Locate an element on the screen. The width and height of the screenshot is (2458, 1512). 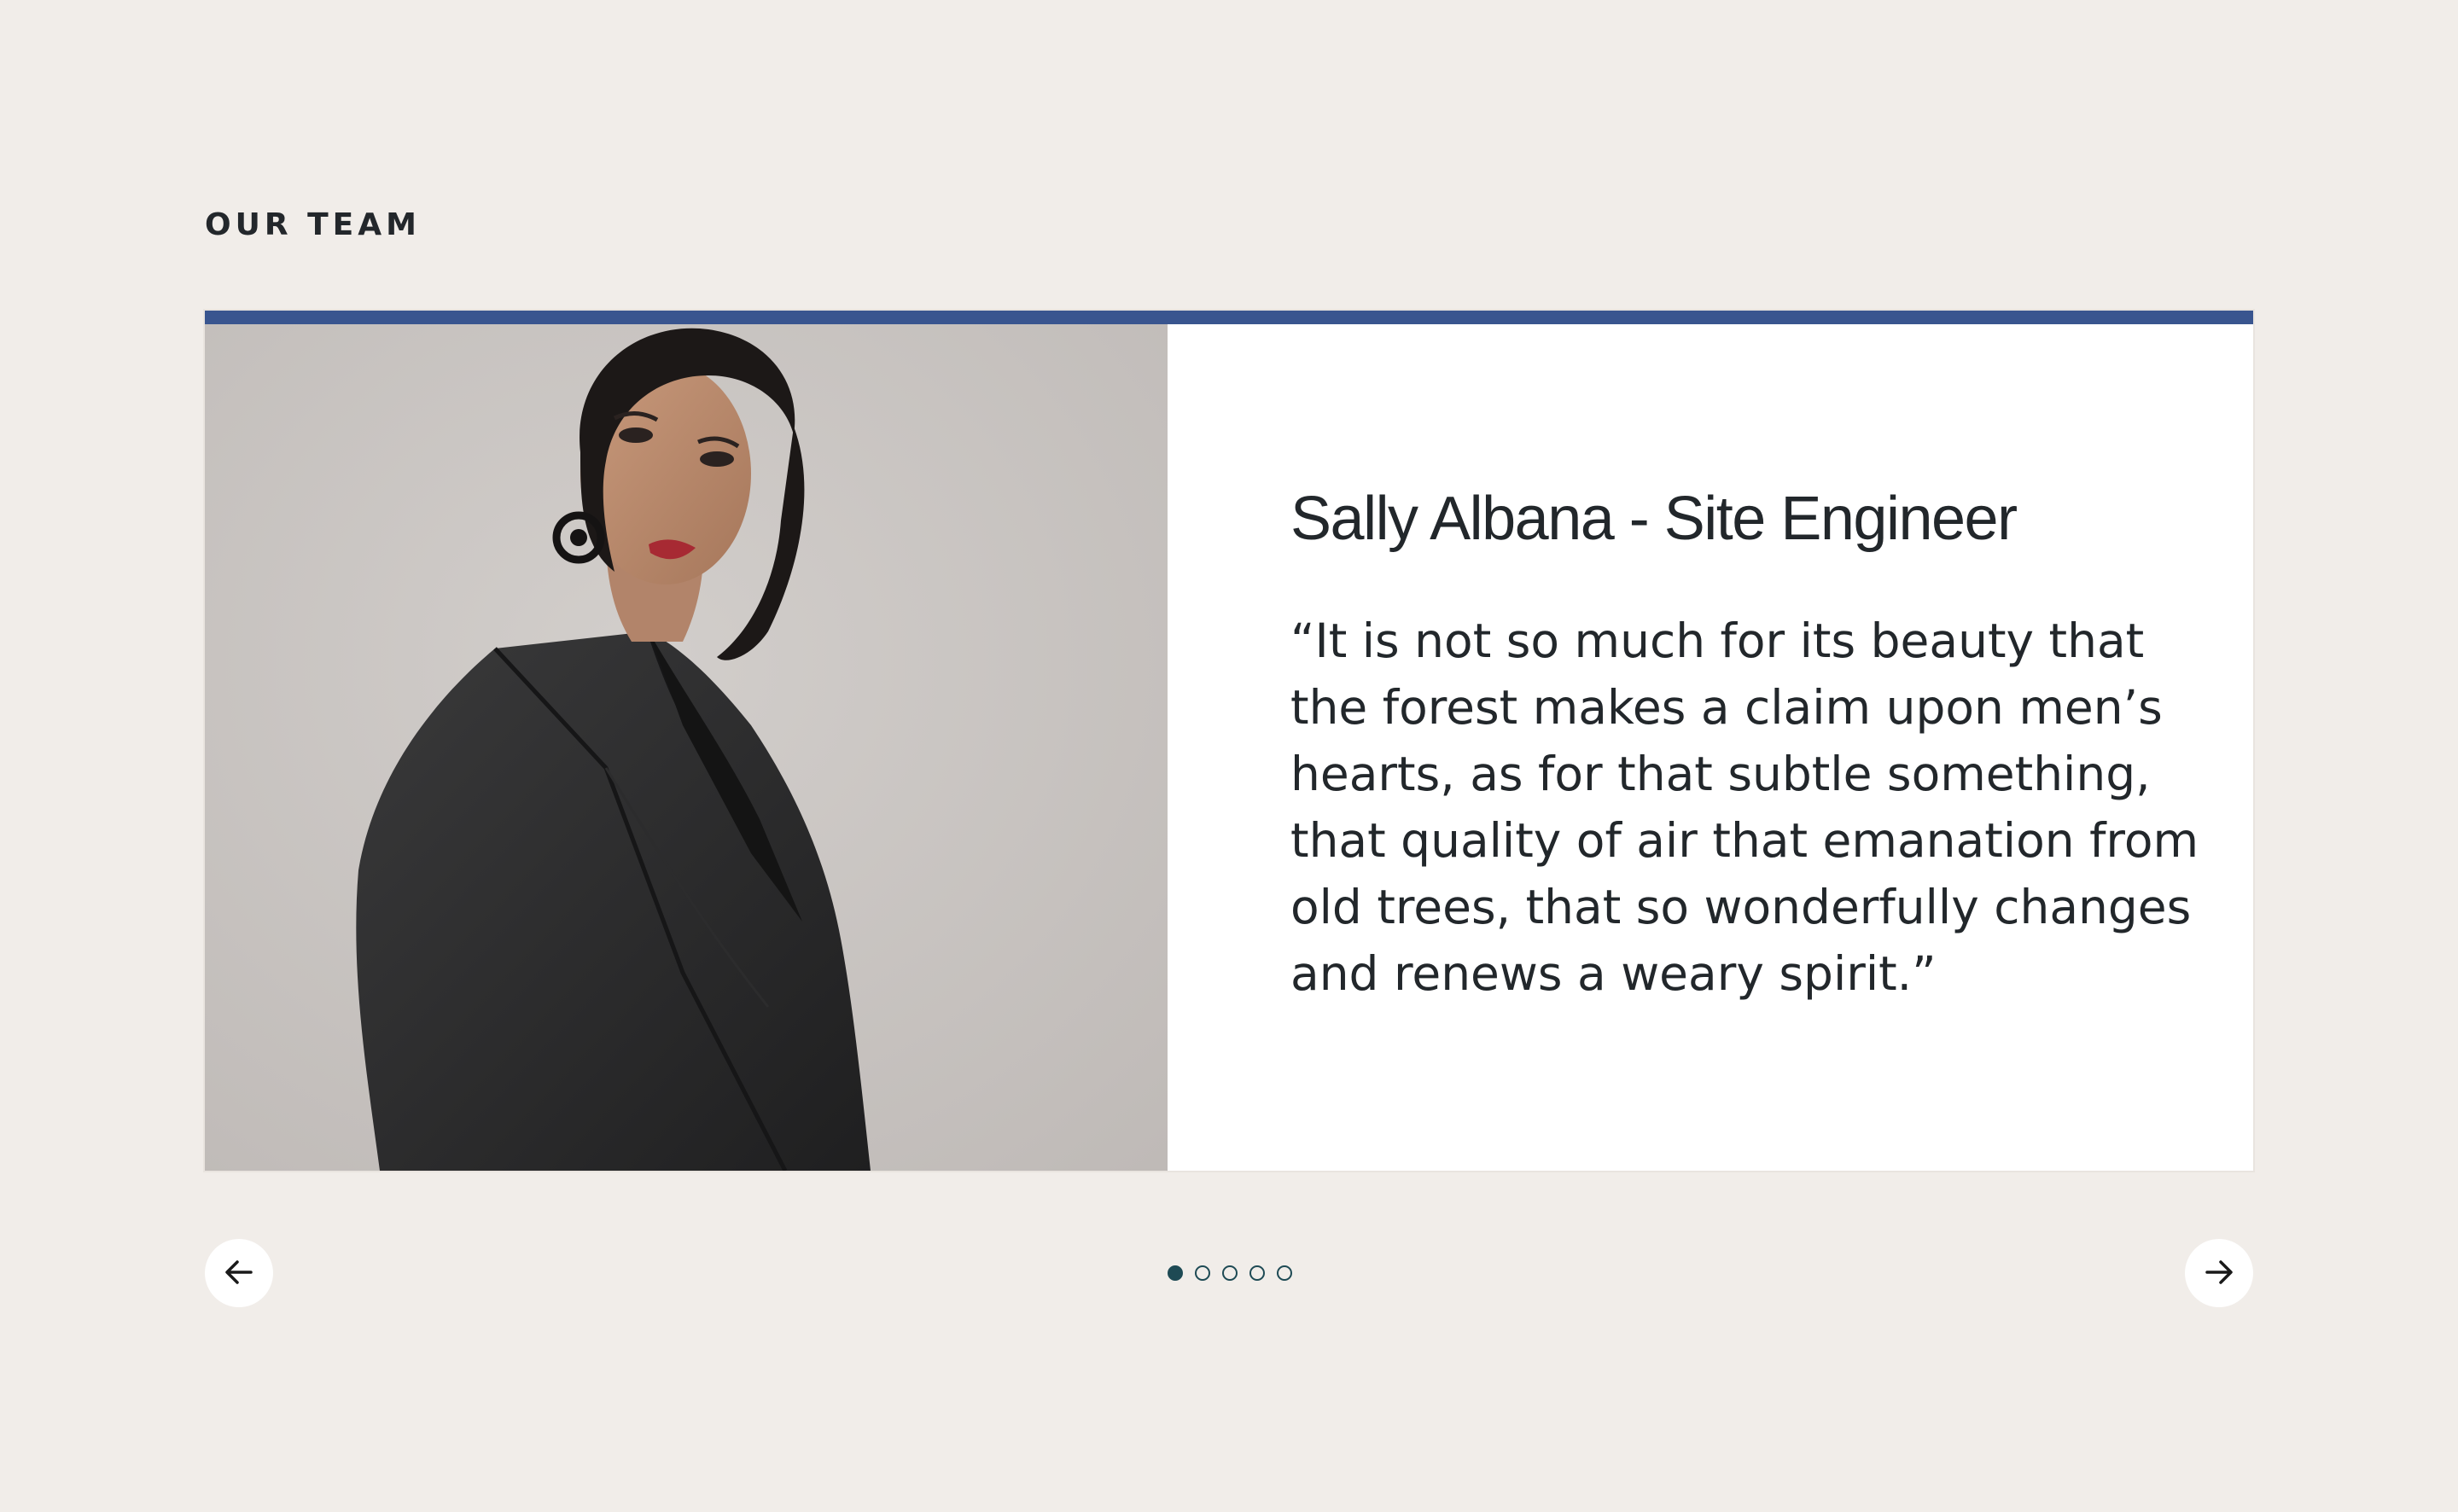
section-title: OUR TEAM is located at coordinates (313, 224).